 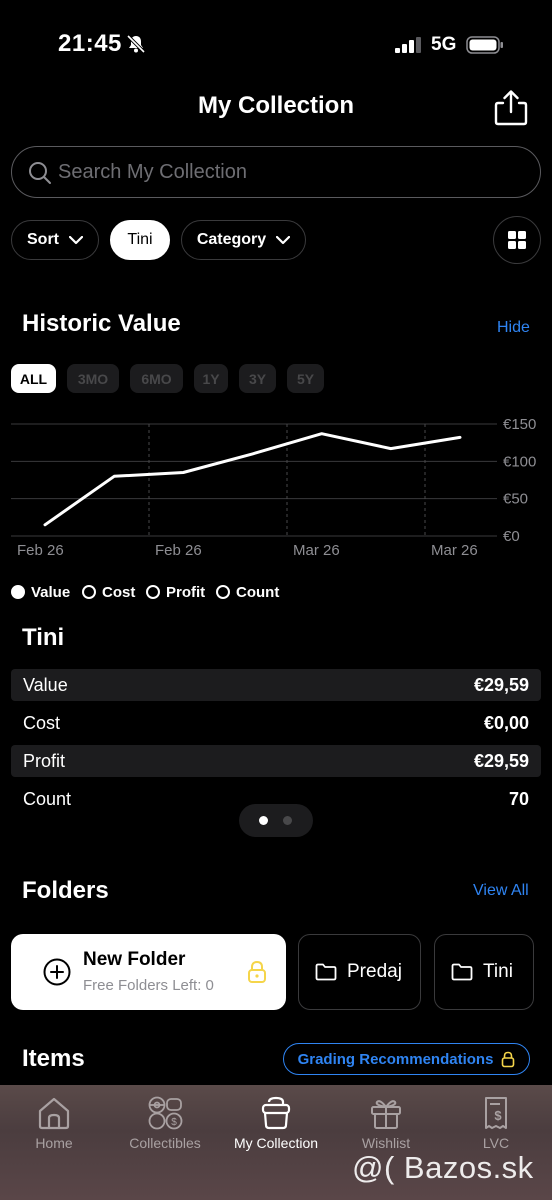 I want to click on folder-predaj: Predaj, so click(x=359, y=972).